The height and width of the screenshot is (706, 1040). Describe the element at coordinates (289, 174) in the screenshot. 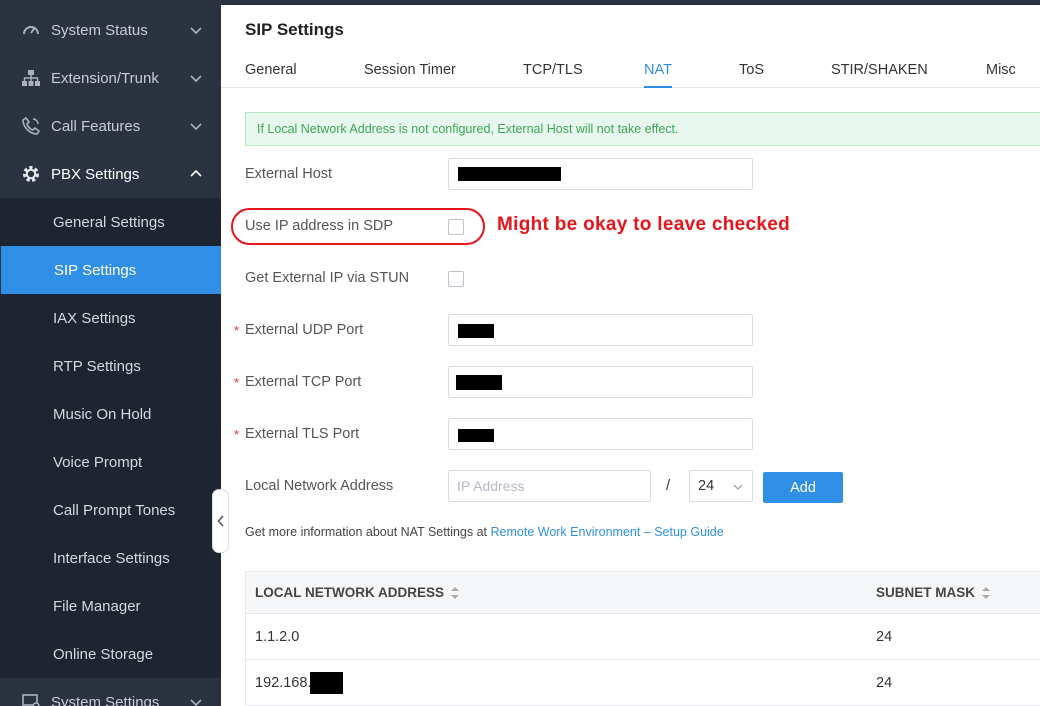

I see `external-host-label: External Host` at that location.